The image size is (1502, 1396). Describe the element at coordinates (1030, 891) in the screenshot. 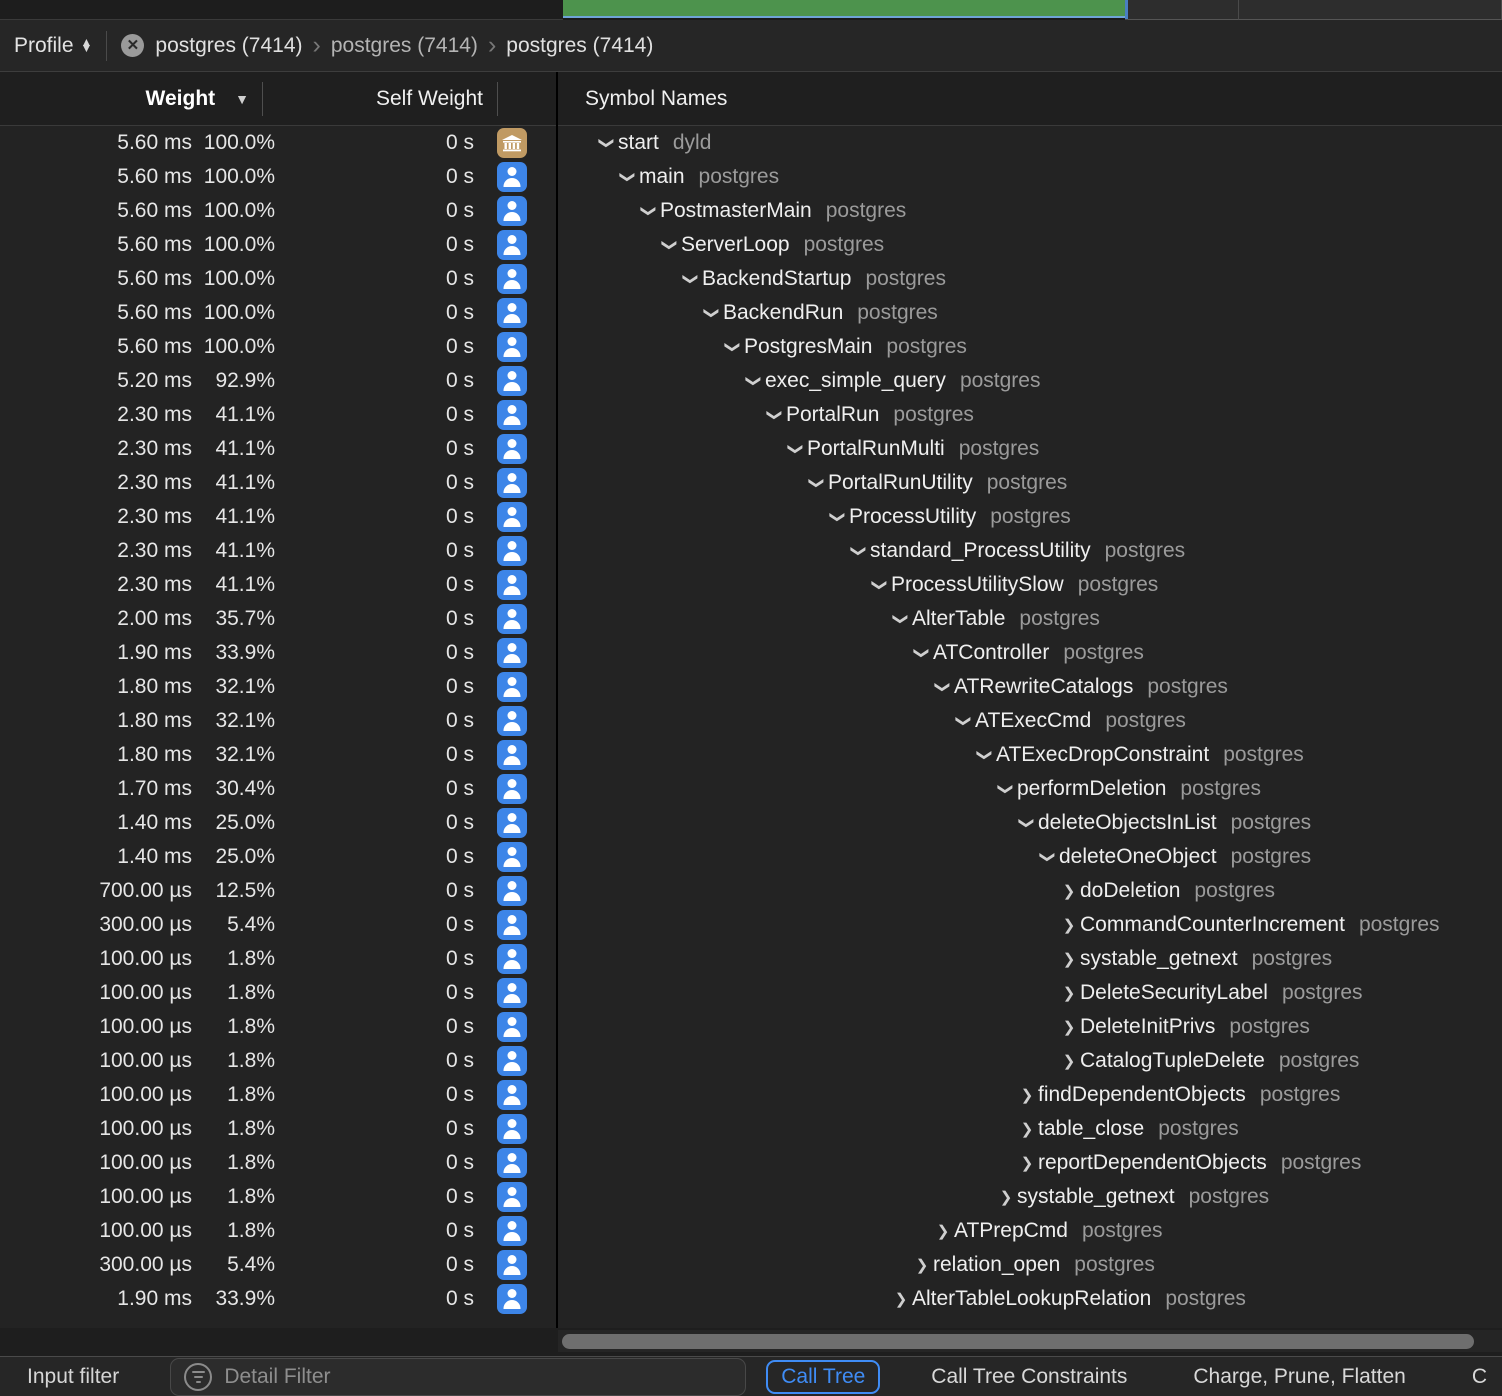

I see `symbol-tree-row: ❯ doDeletion postgres` at that location.